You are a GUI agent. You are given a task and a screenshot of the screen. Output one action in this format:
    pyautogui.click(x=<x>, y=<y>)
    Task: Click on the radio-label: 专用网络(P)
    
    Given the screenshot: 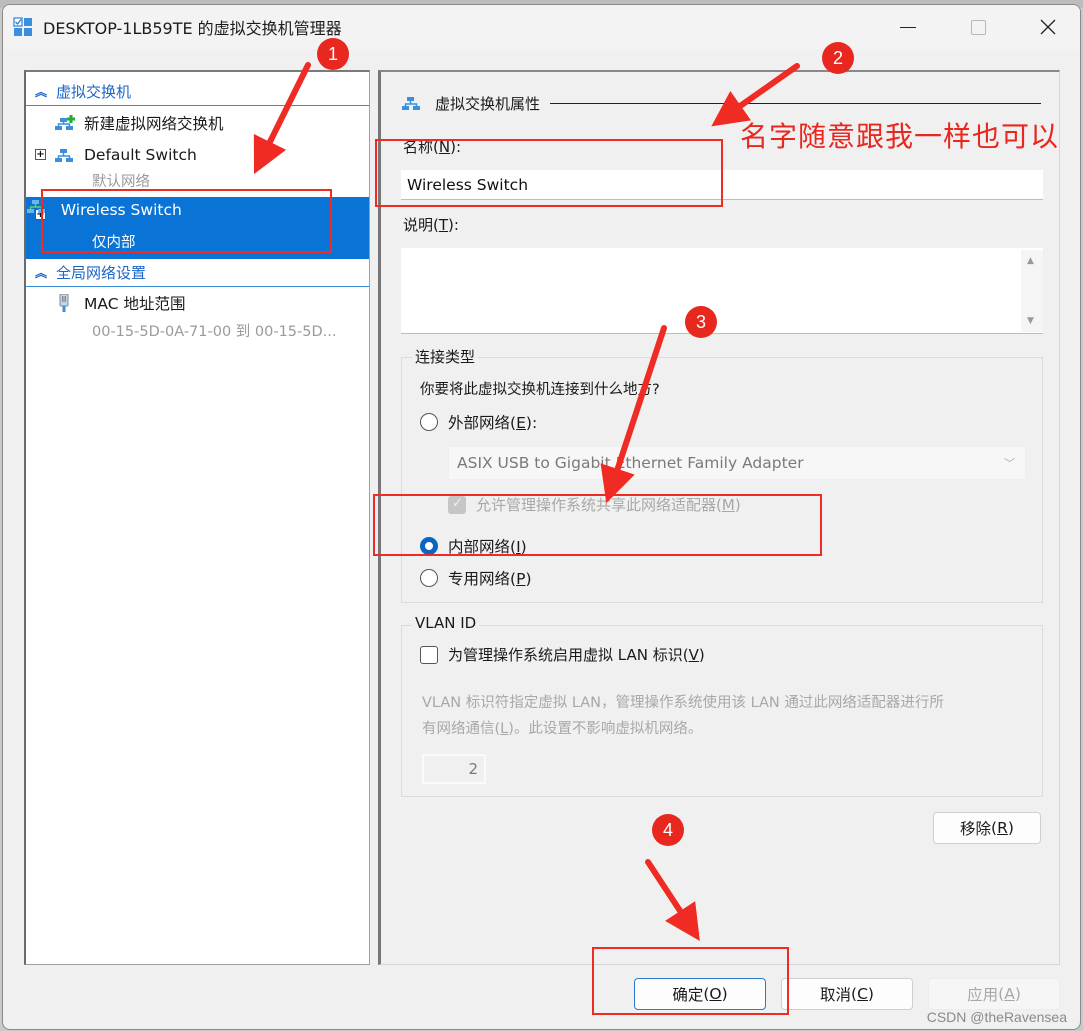 What is the action you would take?
    pyautogui.click(x=490, y=579)
    